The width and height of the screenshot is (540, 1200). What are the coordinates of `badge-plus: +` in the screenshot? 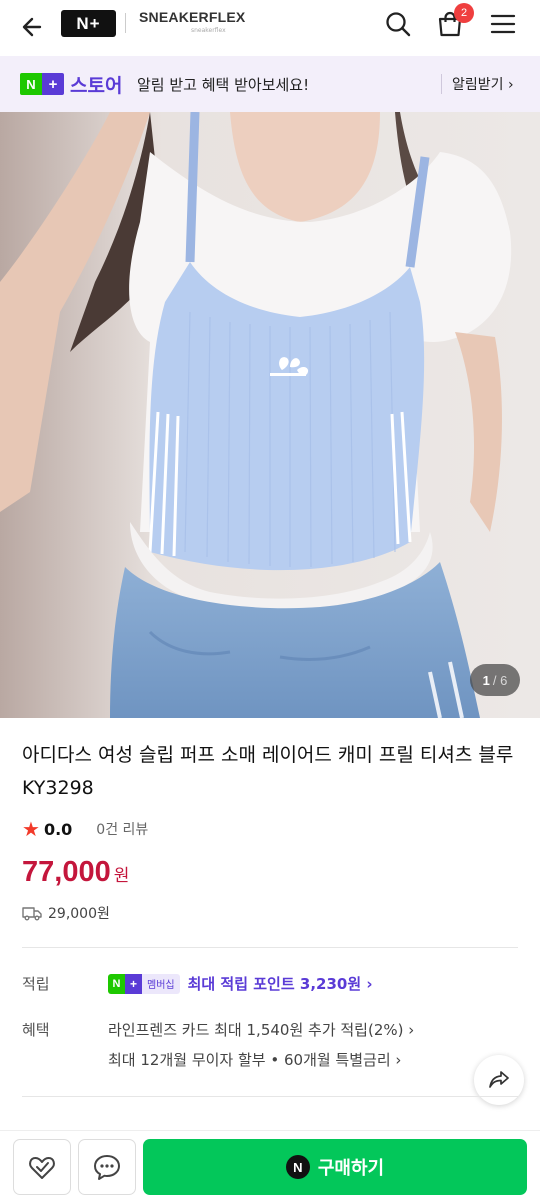 It's located at (133, 983).